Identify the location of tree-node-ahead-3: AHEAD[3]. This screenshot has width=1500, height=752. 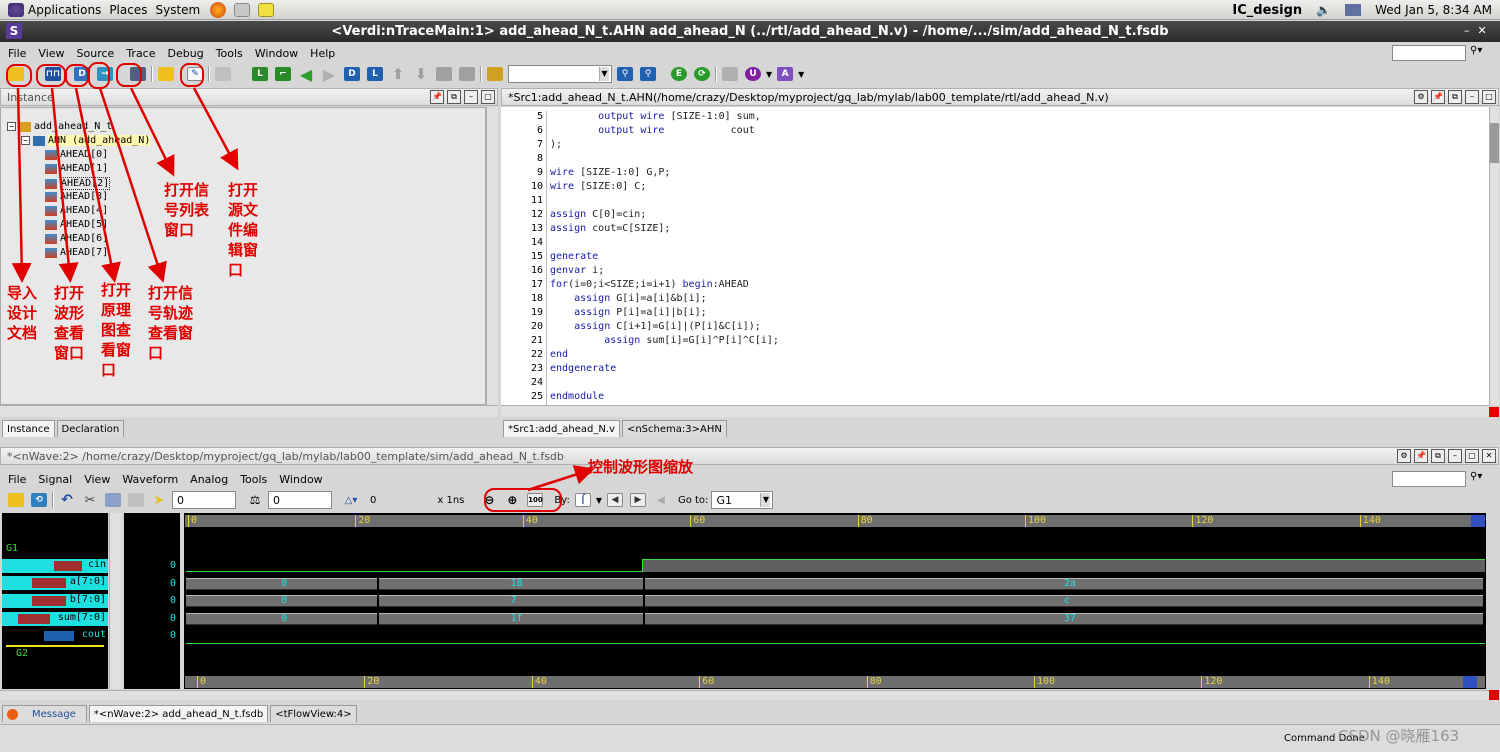
(76, 196).